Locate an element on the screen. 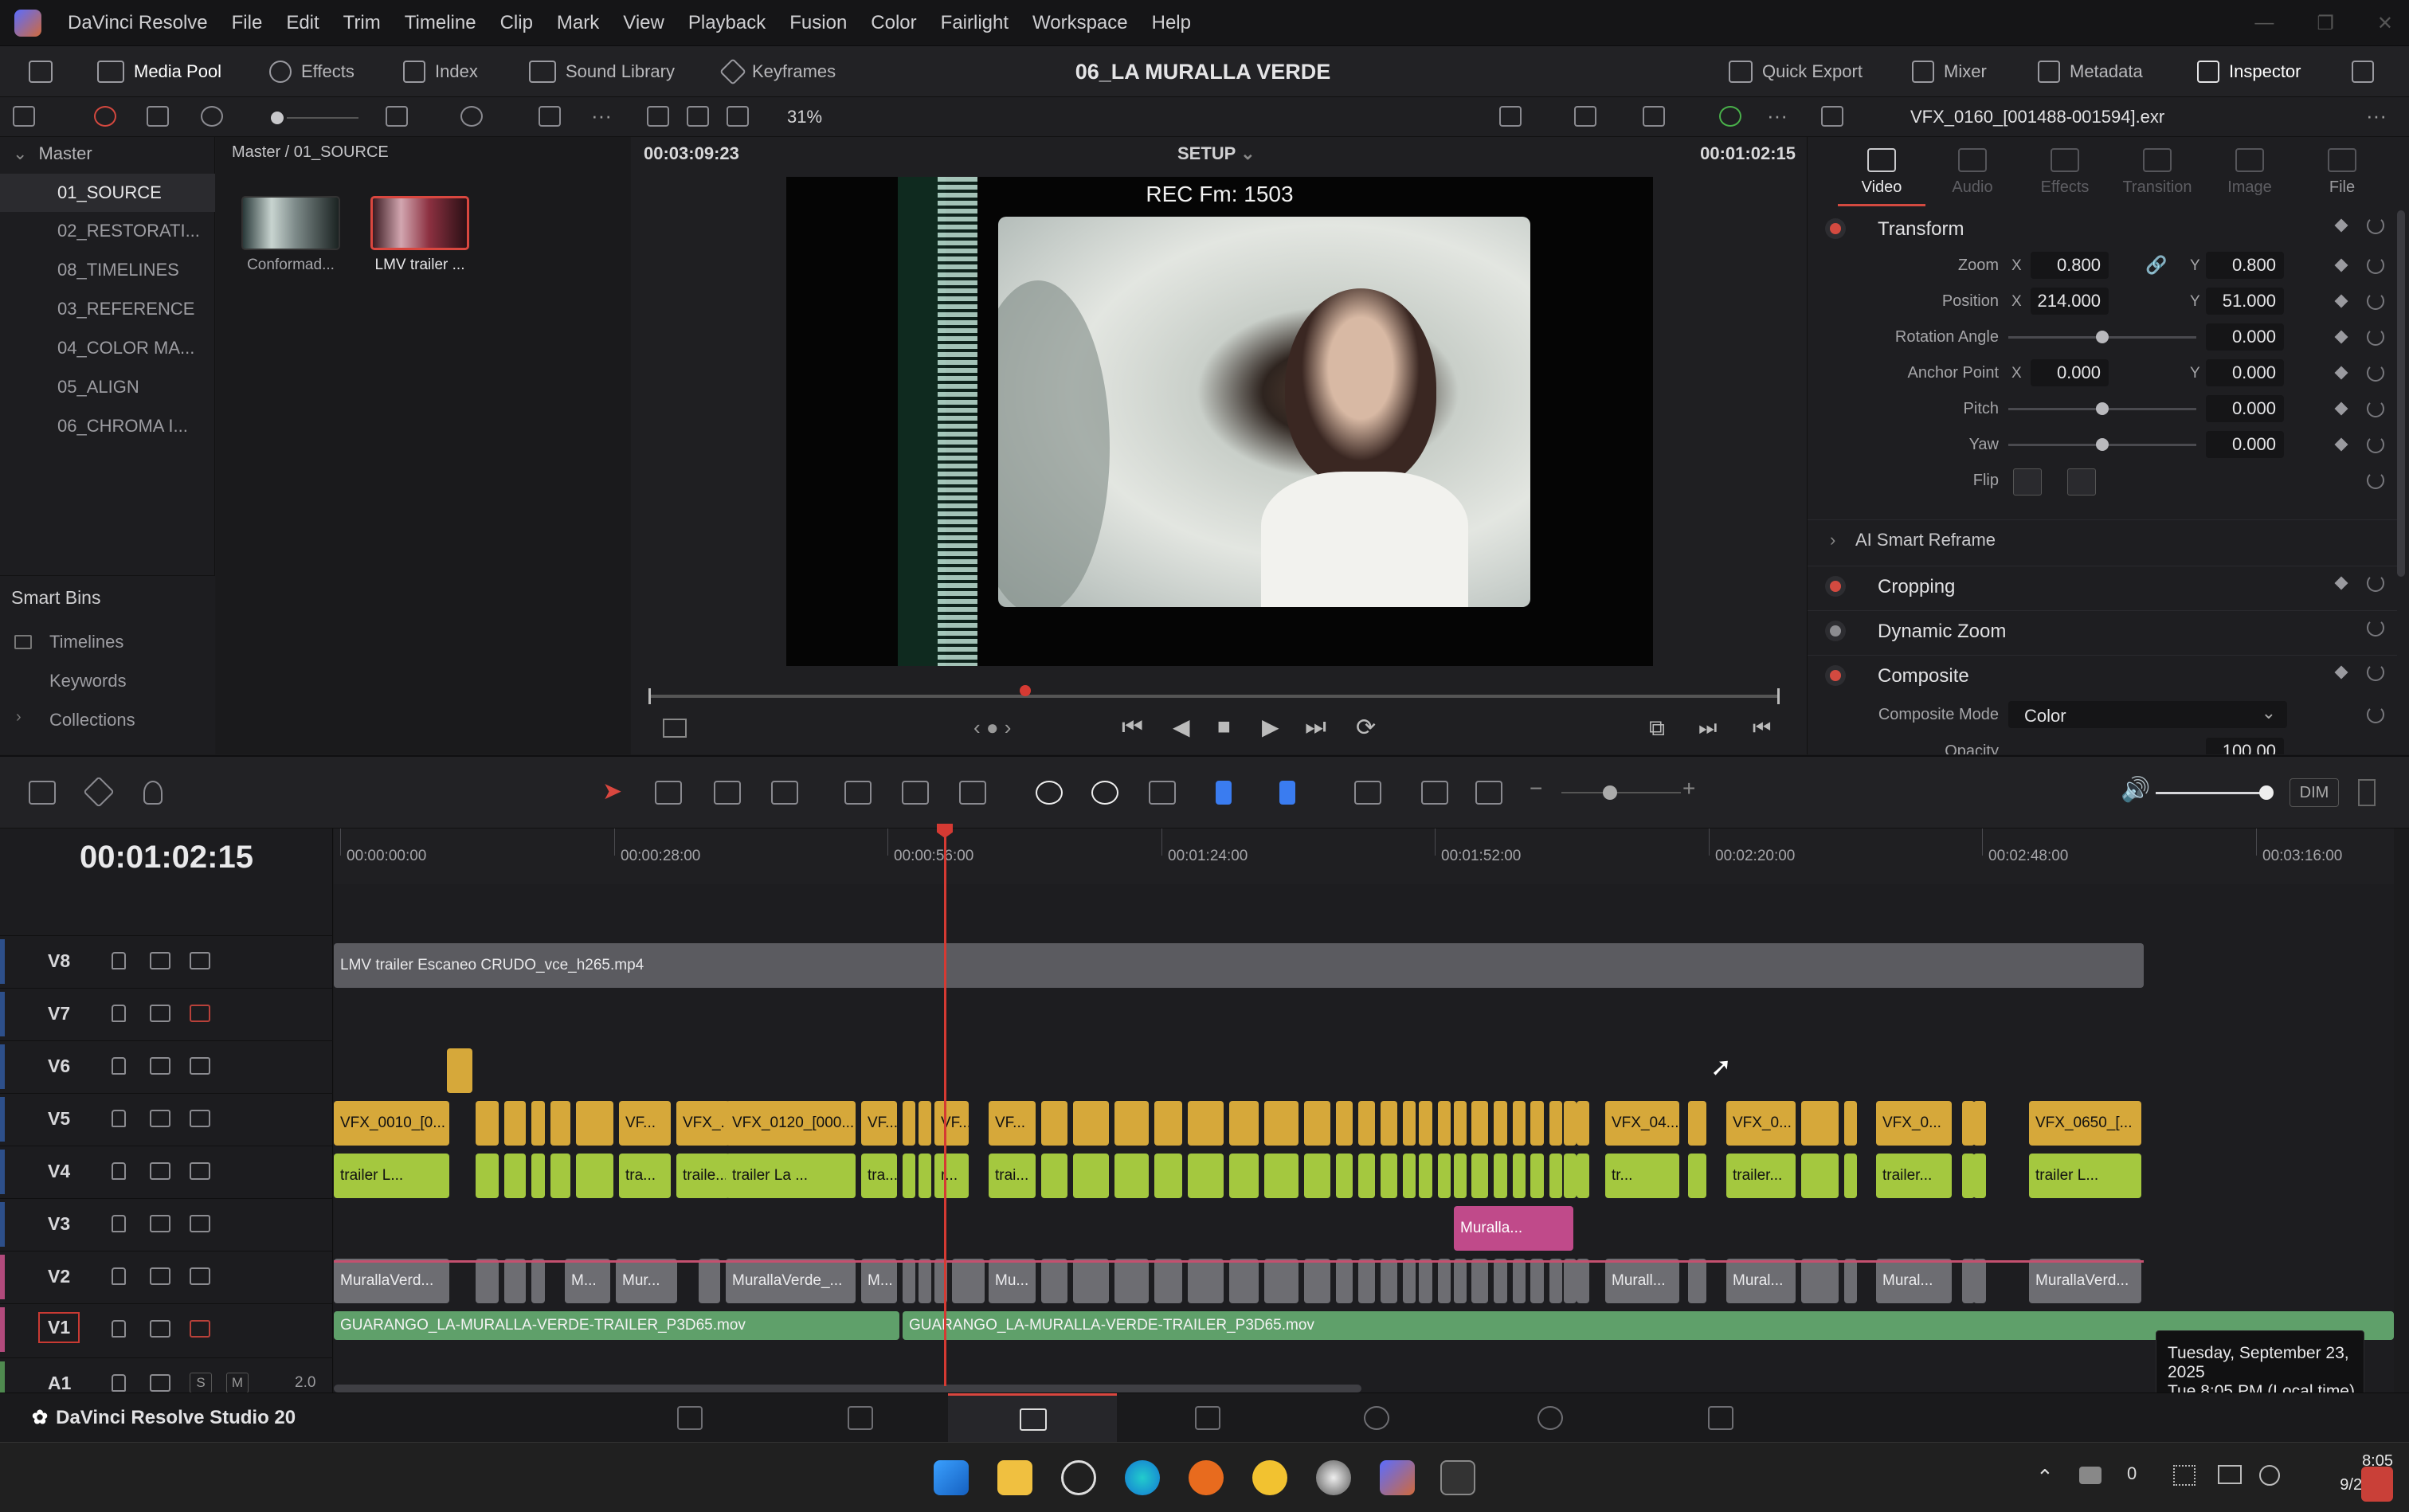 This screenshot has width=2409, height=1512. menu-view: View is located at coordinates (643, 23).